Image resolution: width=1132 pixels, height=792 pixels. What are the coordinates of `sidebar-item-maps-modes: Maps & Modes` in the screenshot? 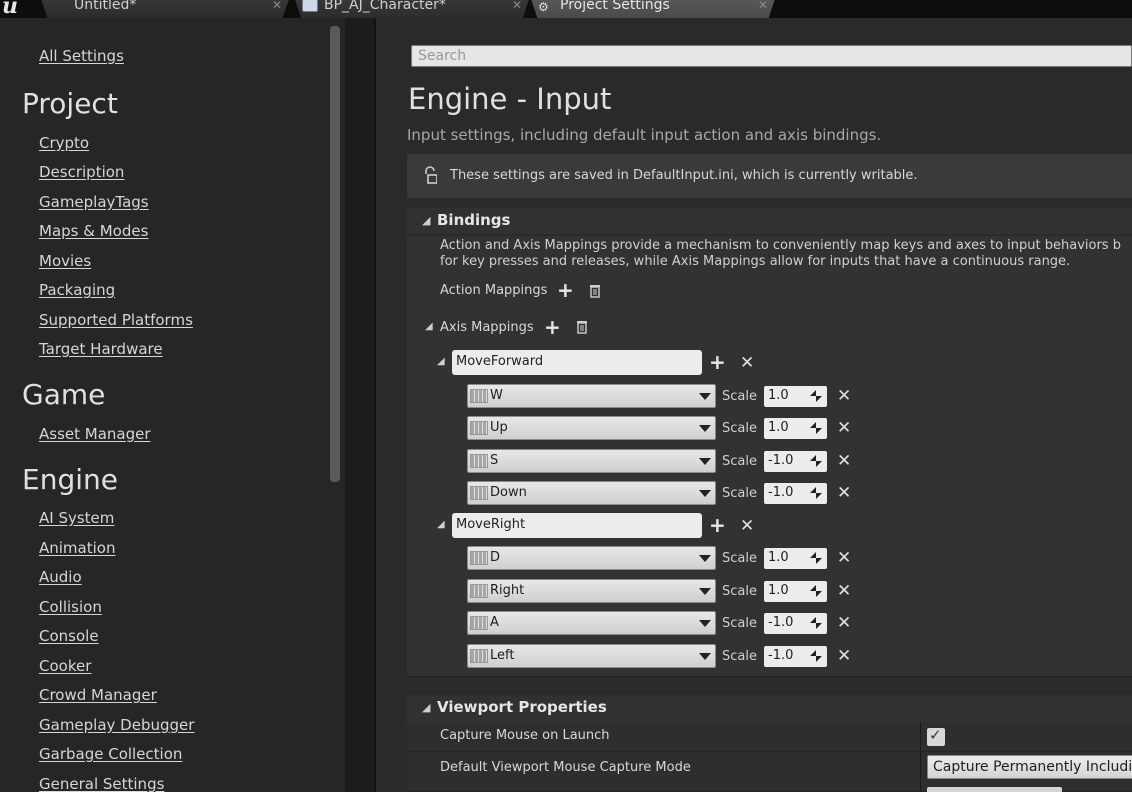 It's located at (93, 231).